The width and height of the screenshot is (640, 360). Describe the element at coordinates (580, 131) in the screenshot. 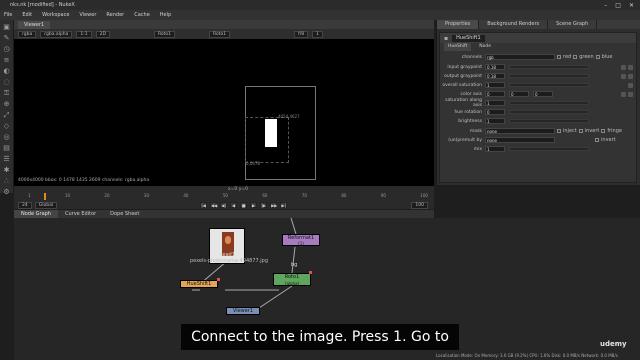

I see `invert-checkbox` at that location.